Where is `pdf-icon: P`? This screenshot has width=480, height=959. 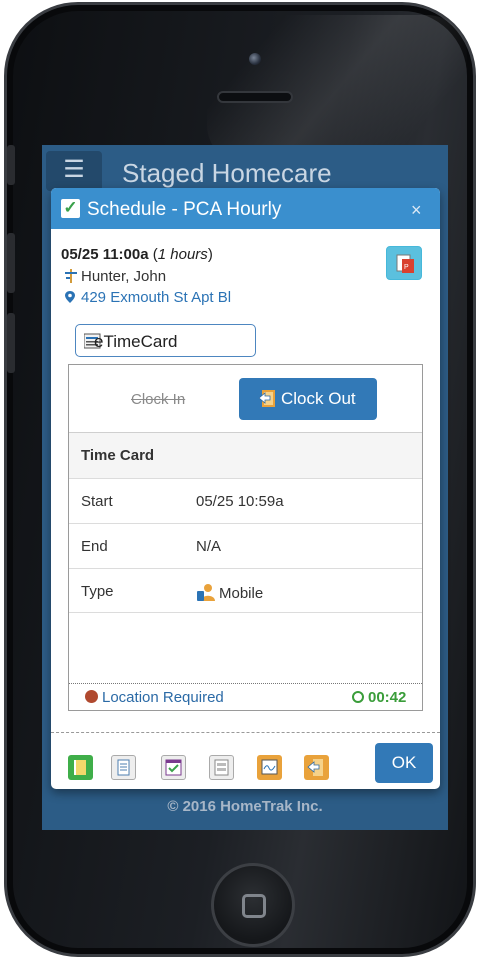 pdf-icon: P is located at coordinates (405, 263).